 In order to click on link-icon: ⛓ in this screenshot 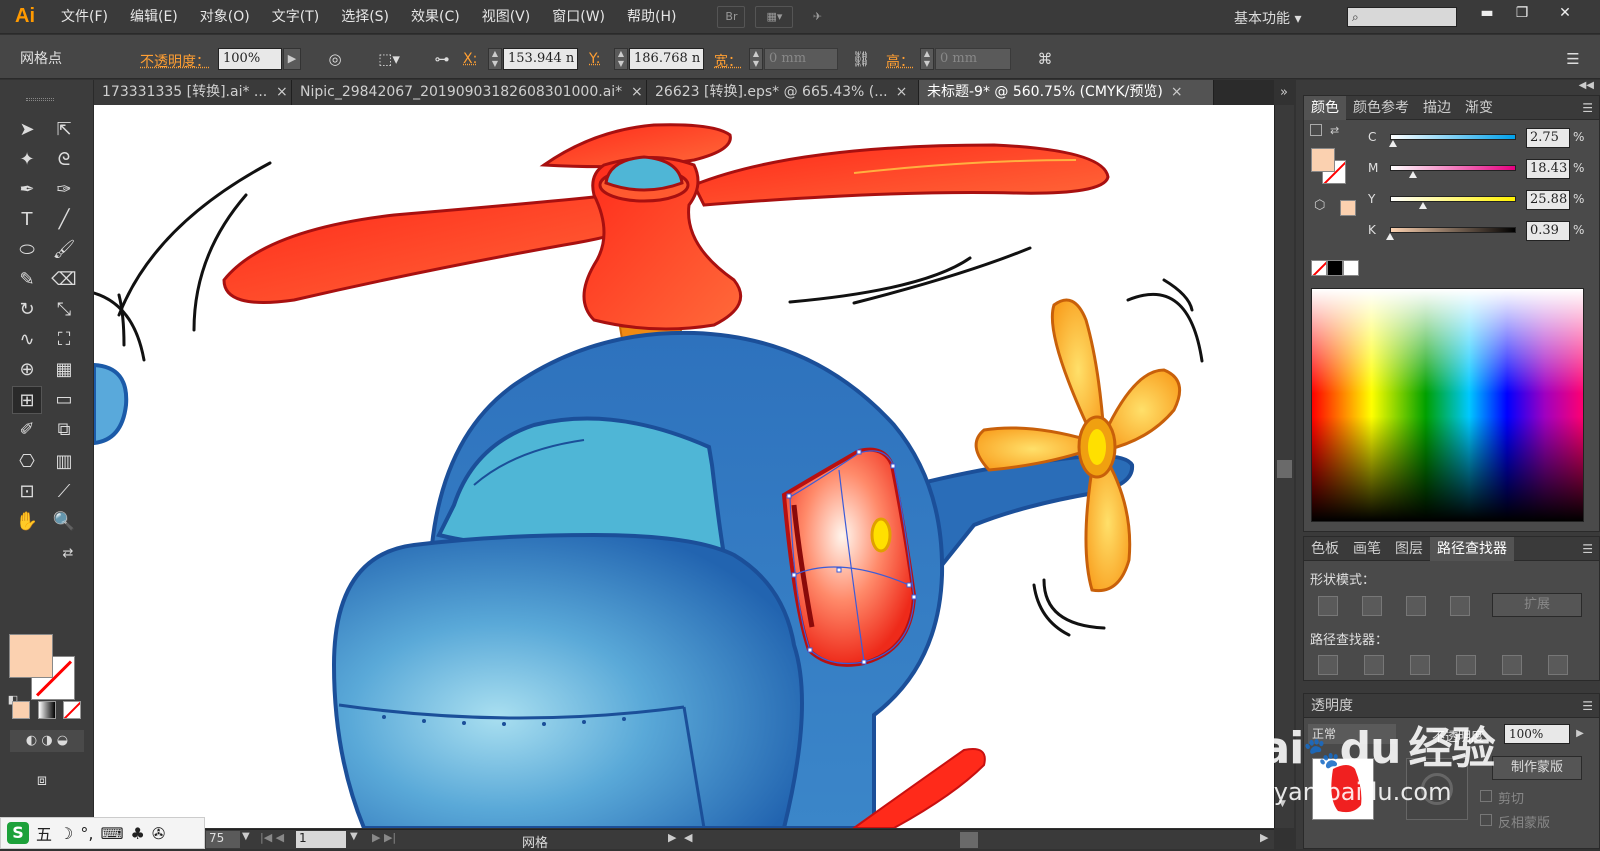, I will do `click(861, 59)`.